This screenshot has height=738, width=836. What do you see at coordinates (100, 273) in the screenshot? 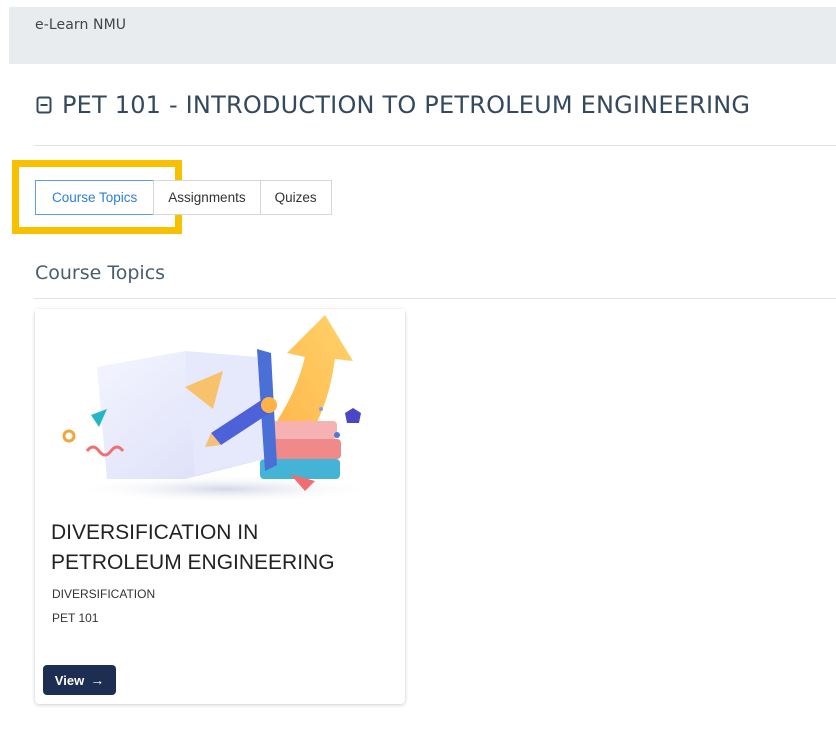
I see `section-heading: Course Topics` at bounding box center [100, 273].